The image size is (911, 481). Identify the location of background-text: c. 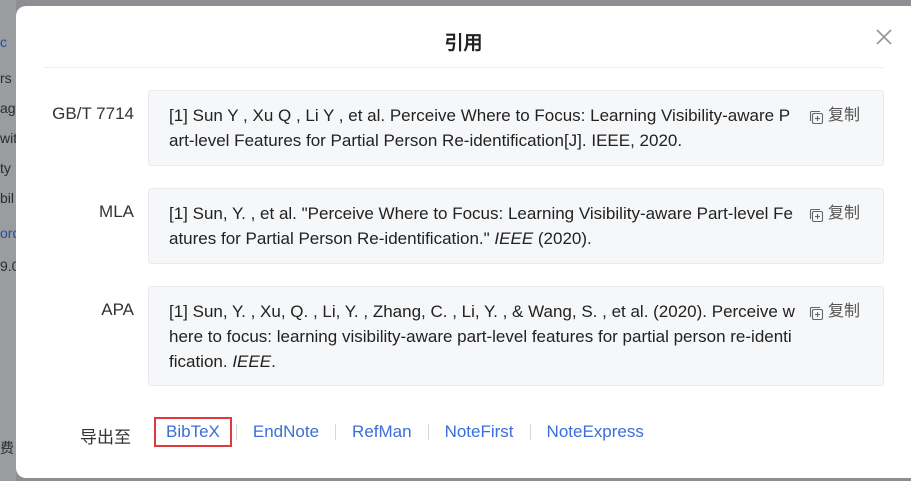
(3, 42).